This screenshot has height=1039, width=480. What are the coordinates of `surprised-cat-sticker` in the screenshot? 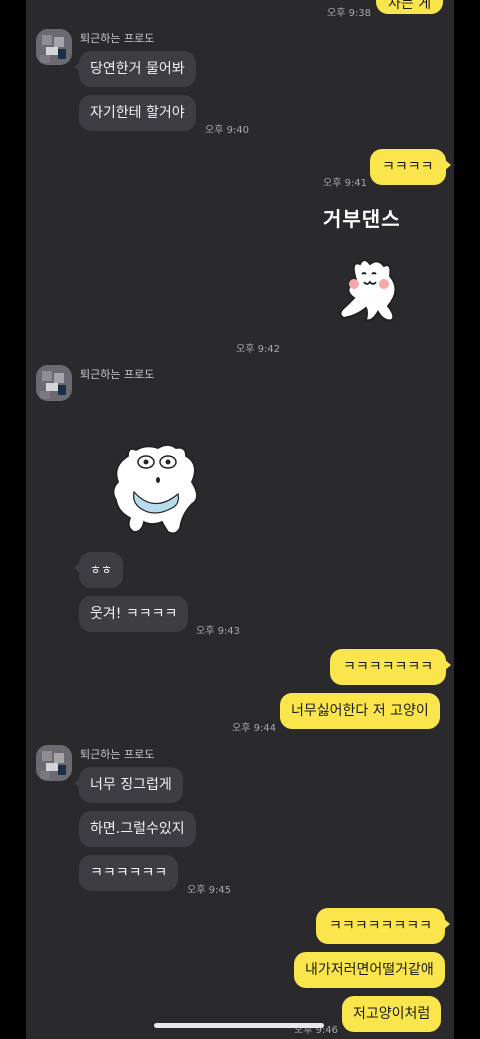 It's located at (157, 492).